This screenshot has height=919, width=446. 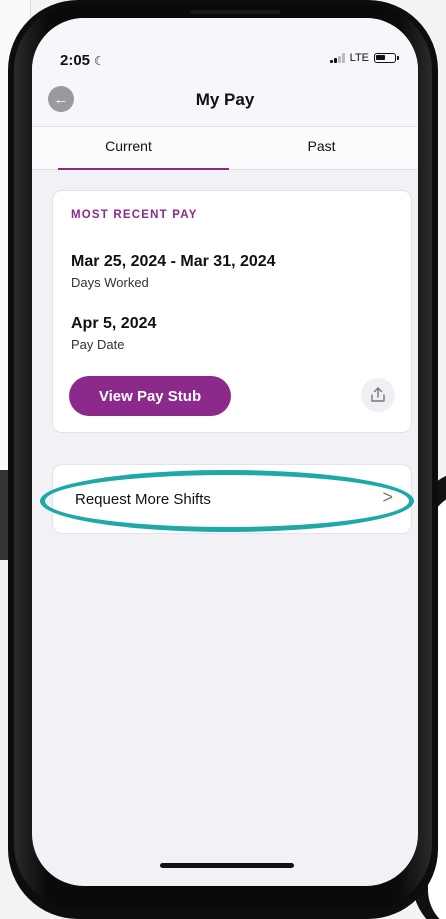 What do you see at coordinates (114, 323) in the screenshot?
I see `pay-date-value: Apr 5, 2024` at bounding box center [114, 323].